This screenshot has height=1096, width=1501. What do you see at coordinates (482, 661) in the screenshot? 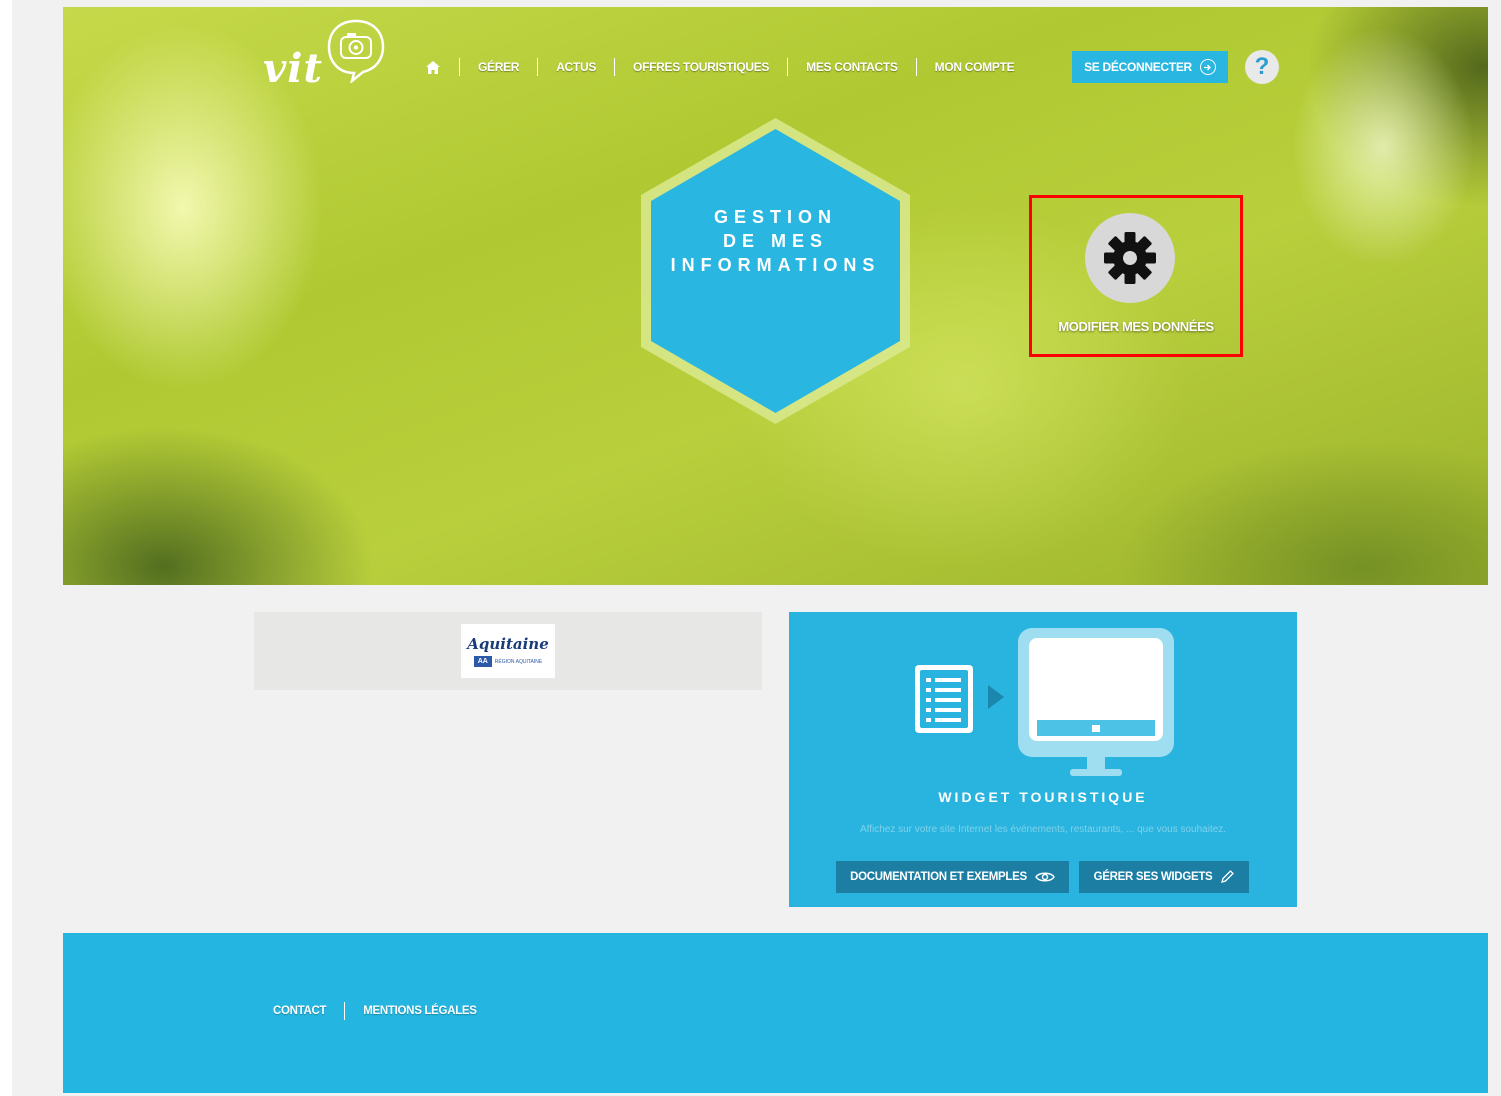
I see `region-badge-icon: AA` at bounding box center [482, 661].